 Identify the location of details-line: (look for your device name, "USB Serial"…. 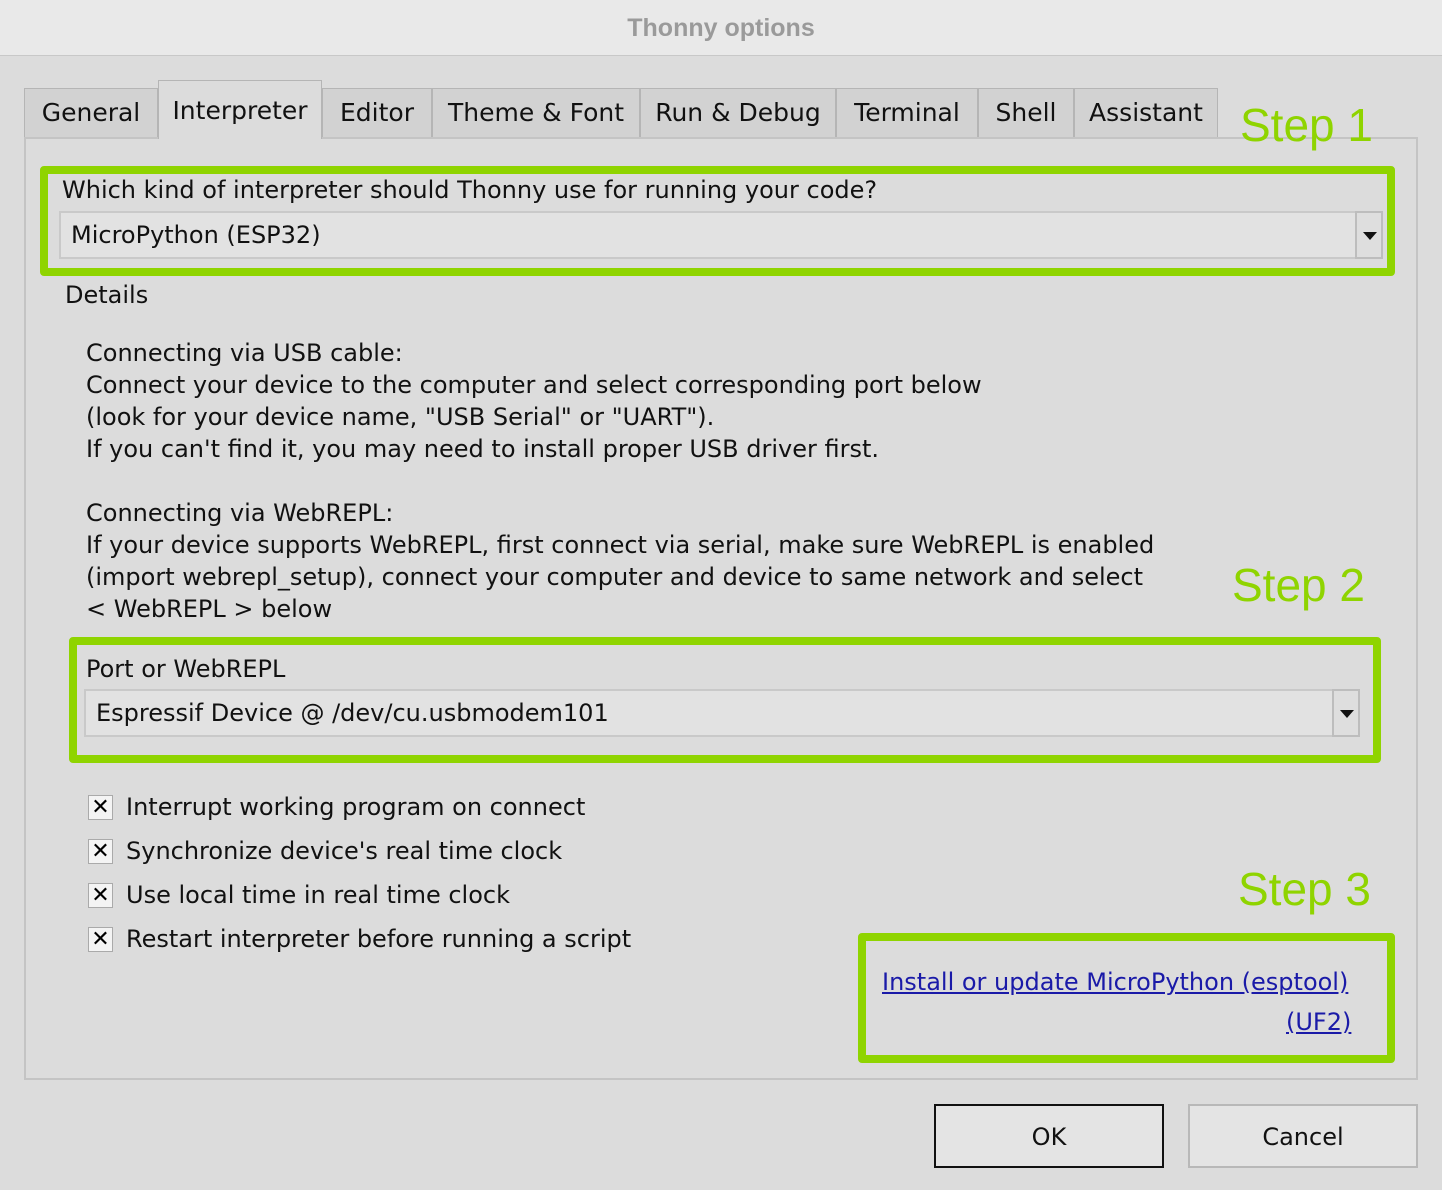
(400, 417).